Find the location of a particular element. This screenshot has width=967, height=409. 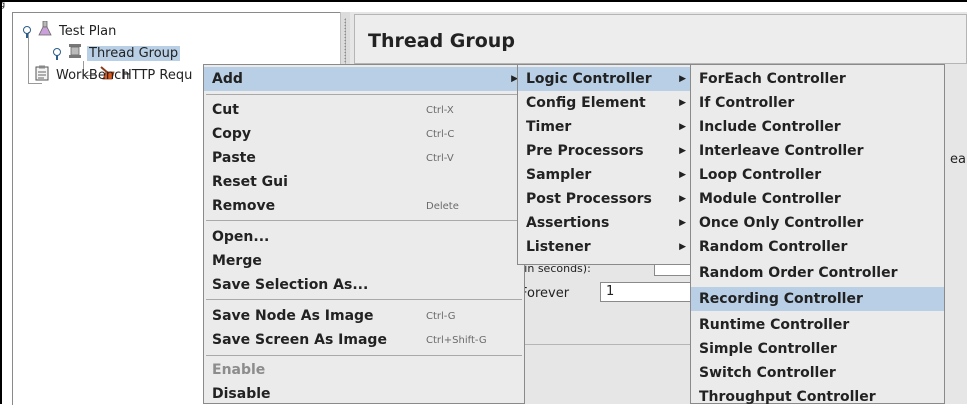

menu-item-simple-controller: Simple Controller is located at coordinates (817, 349).